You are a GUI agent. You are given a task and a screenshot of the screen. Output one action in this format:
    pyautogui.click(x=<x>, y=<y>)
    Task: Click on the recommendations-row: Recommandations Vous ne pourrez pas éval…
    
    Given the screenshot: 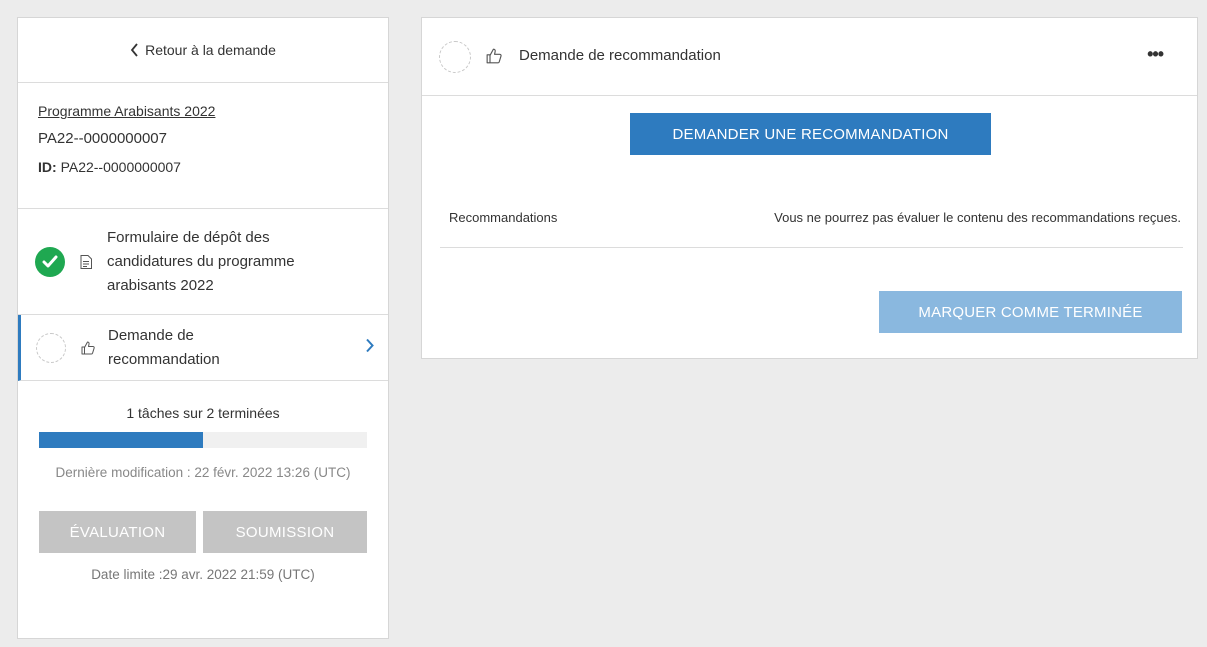 What is the action you would take?
    pyautogui.click(x=811, y=228)
    